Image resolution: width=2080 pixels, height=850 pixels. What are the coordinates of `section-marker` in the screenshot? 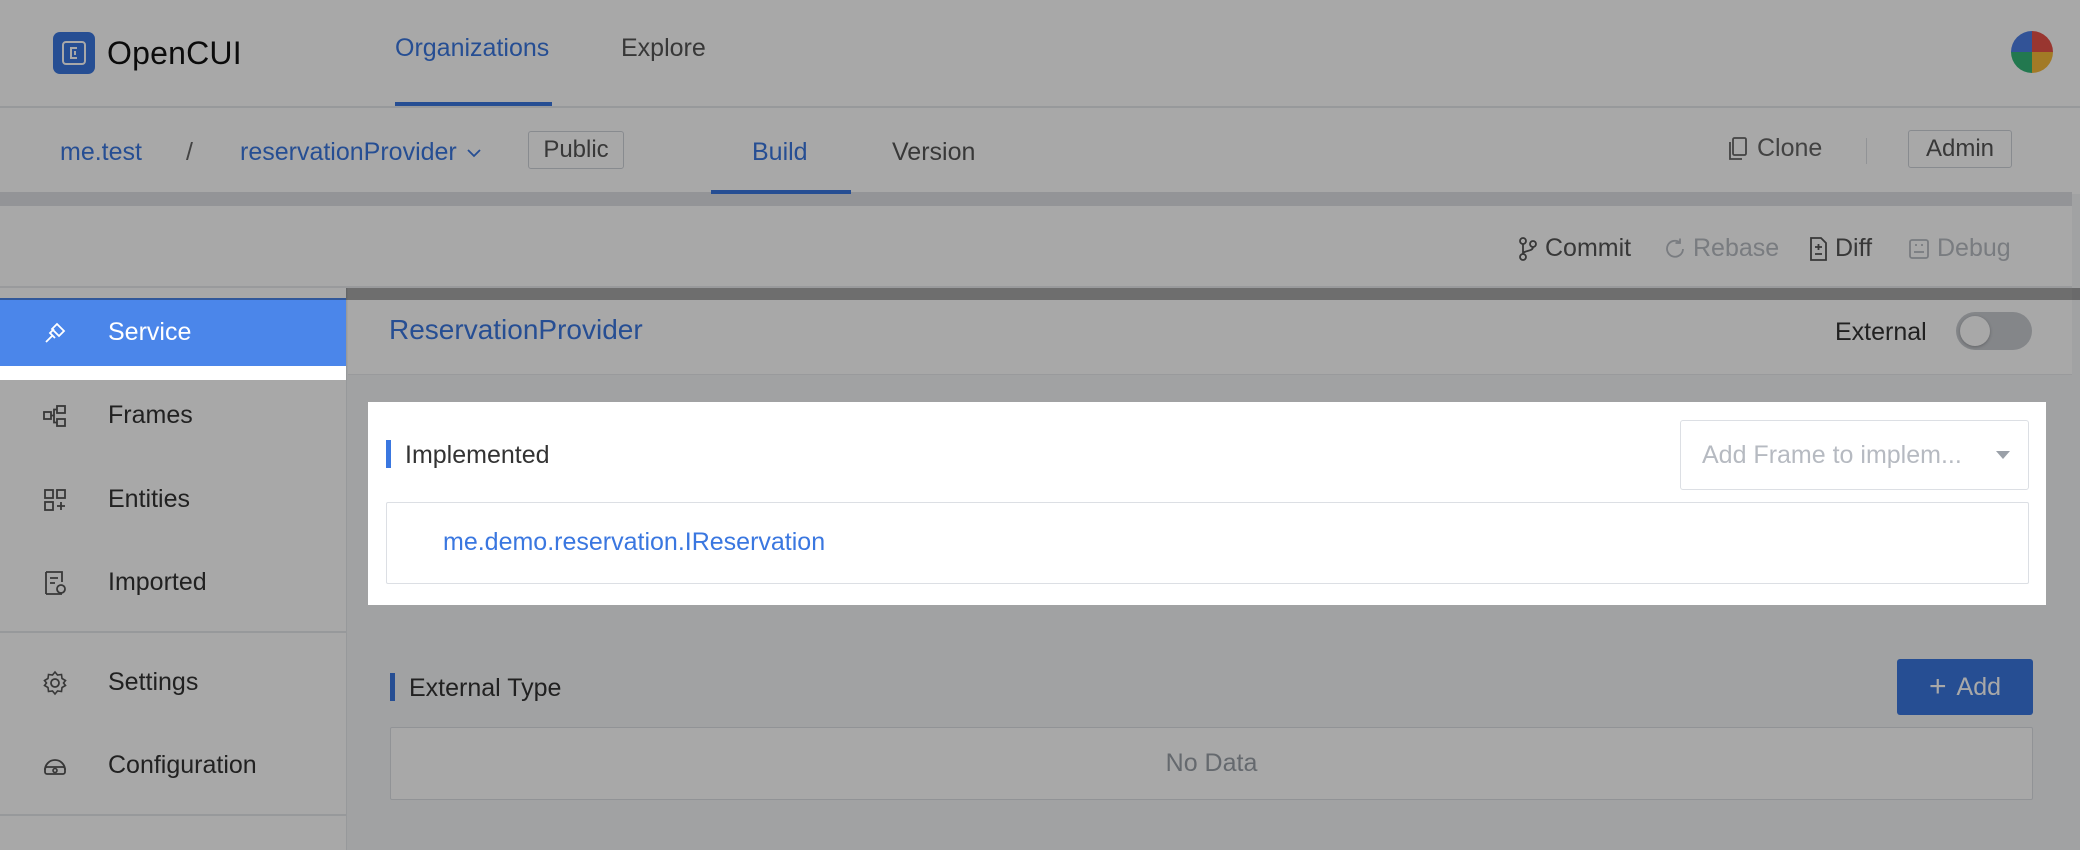 It's located at (388, 454).